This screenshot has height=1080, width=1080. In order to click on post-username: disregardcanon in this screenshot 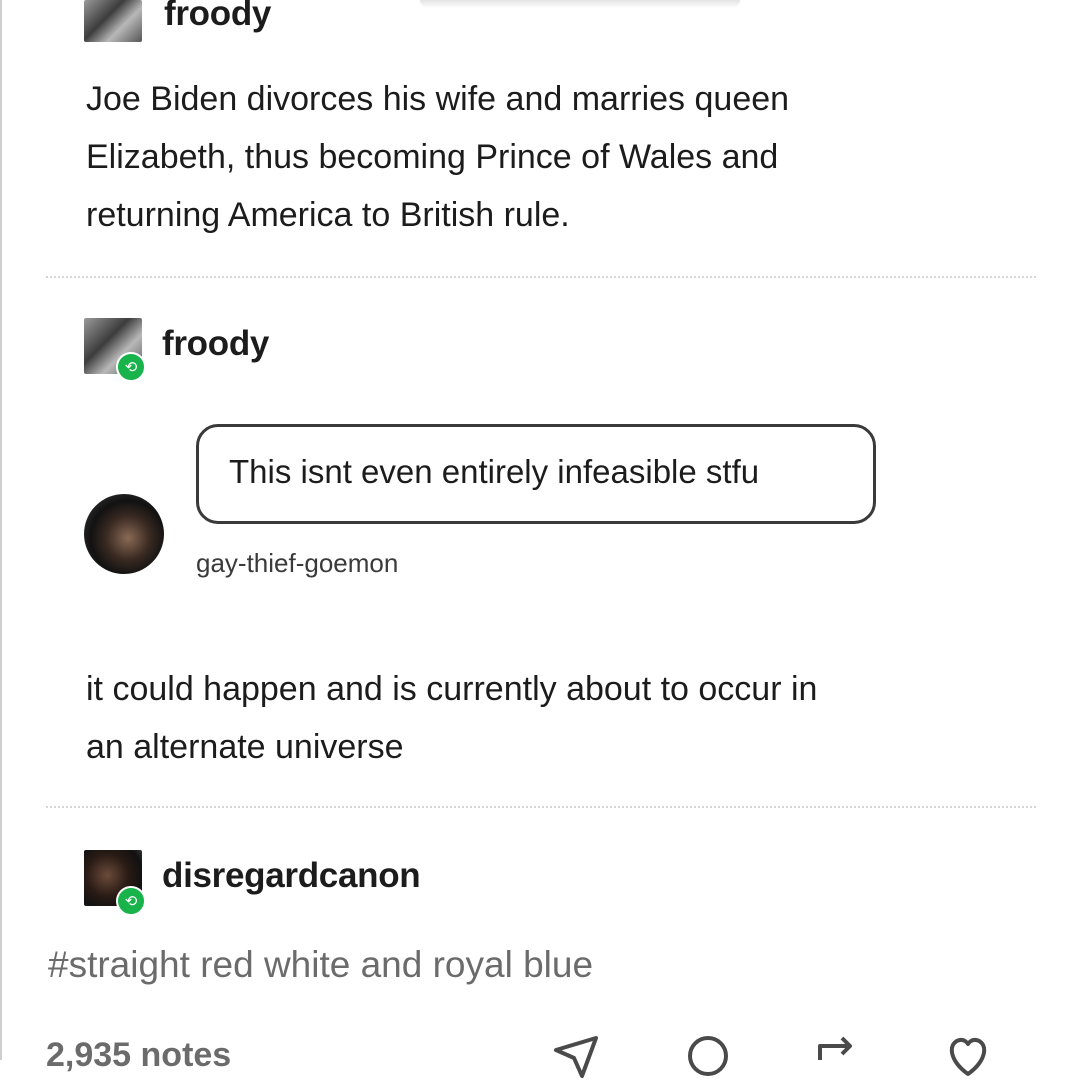, I will do `click(291, 876)`.